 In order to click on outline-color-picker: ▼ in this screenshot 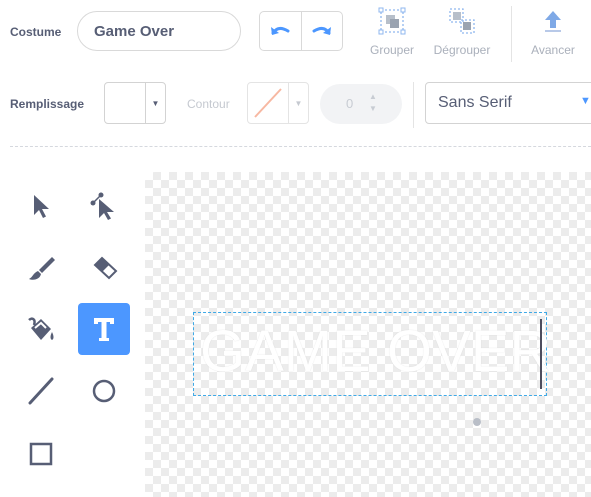, I will do `click(278, 103)`.